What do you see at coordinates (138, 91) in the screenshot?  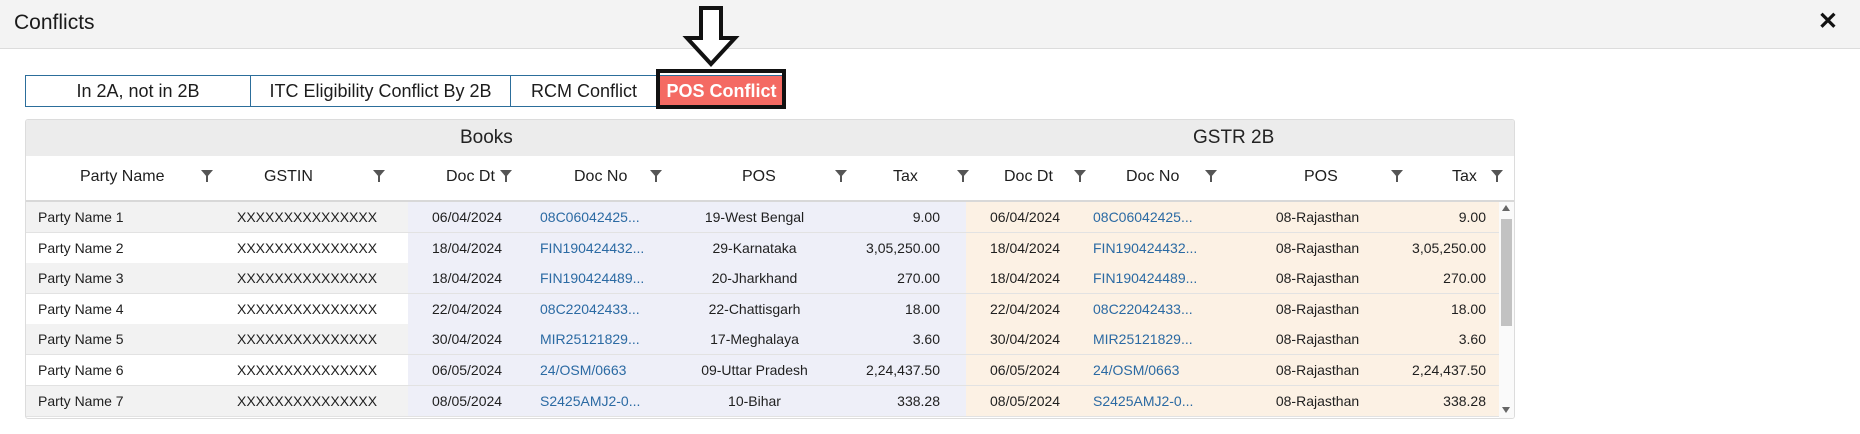 I see `tab-in-2a-not-in-2b: In 2A, not in 2B` at bounding box center [138, 91].